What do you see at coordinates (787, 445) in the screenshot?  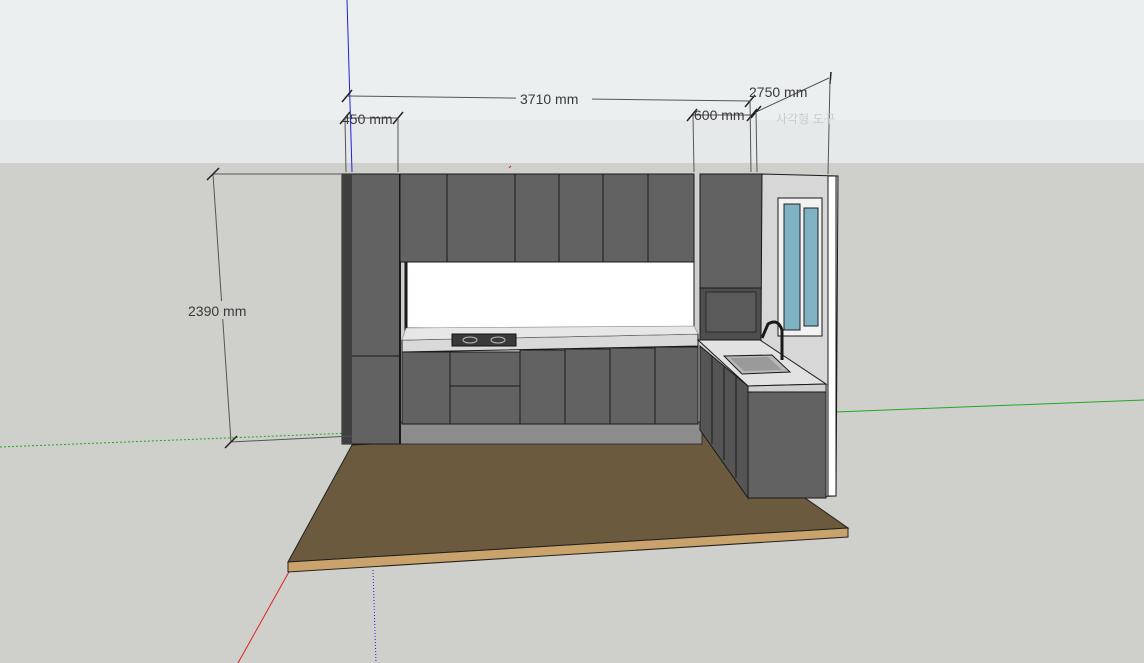 I see `return-cabinet-end` at bounding box center [787, 445].